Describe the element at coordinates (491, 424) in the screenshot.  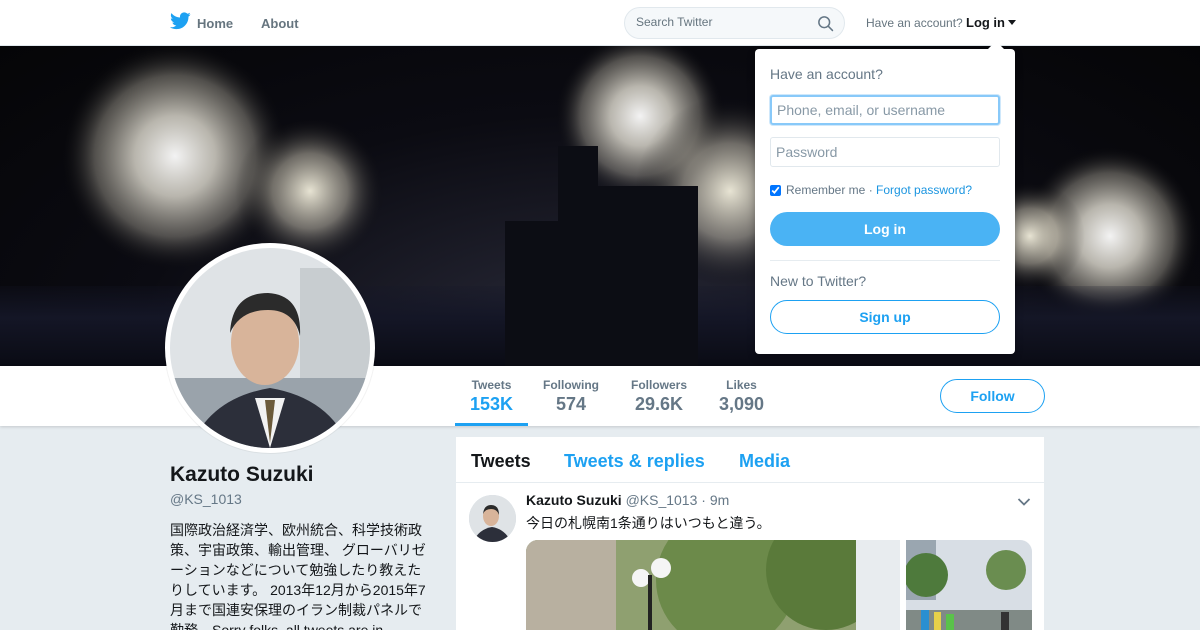
I see `active-stat-underline` at that location.